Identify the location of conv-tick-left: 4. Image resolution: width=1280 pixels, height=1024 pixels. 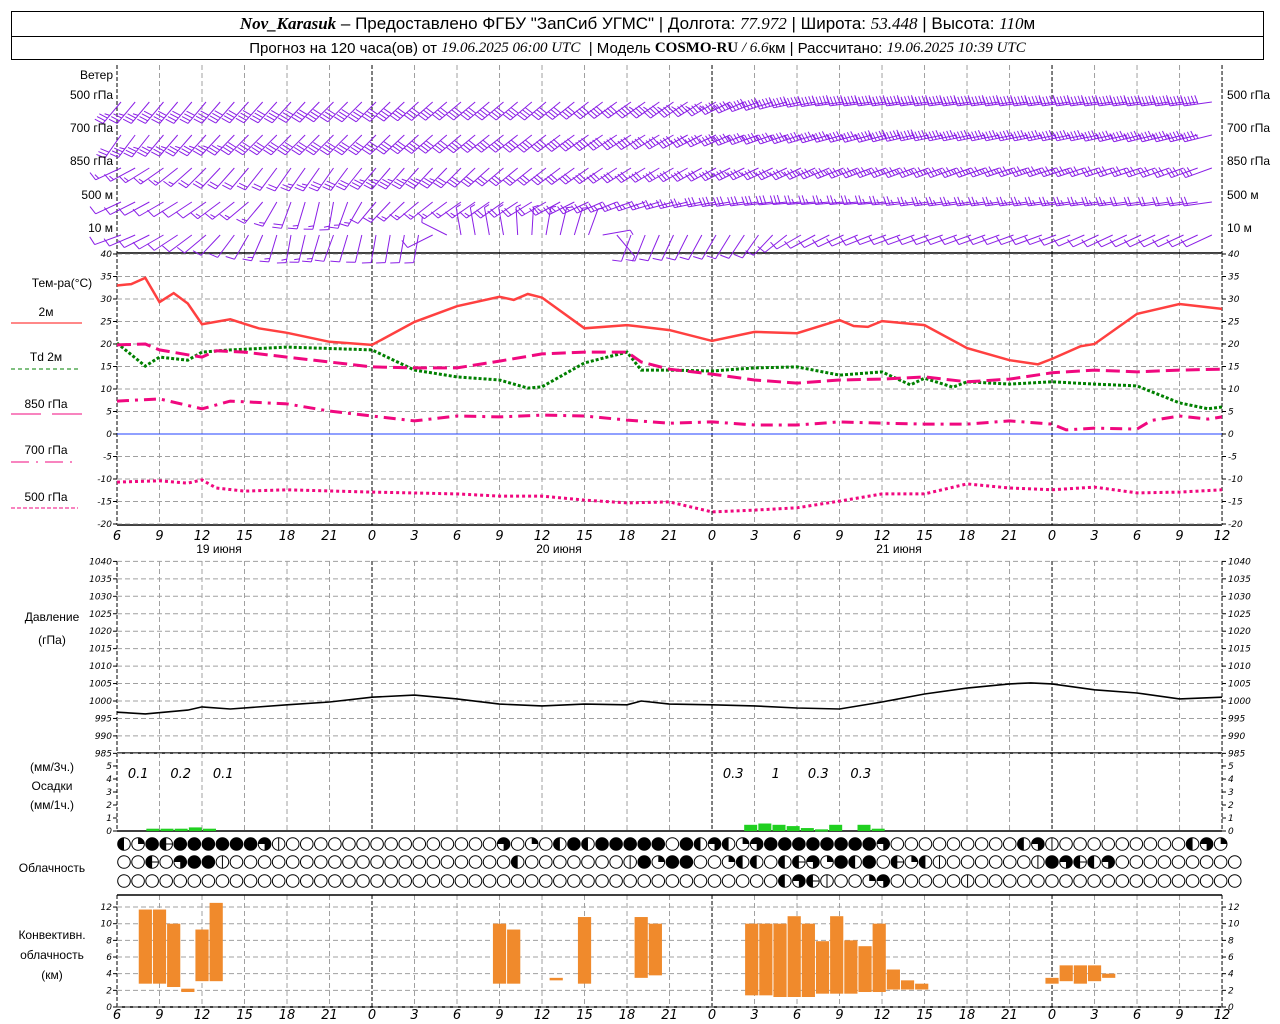
(109, 975).